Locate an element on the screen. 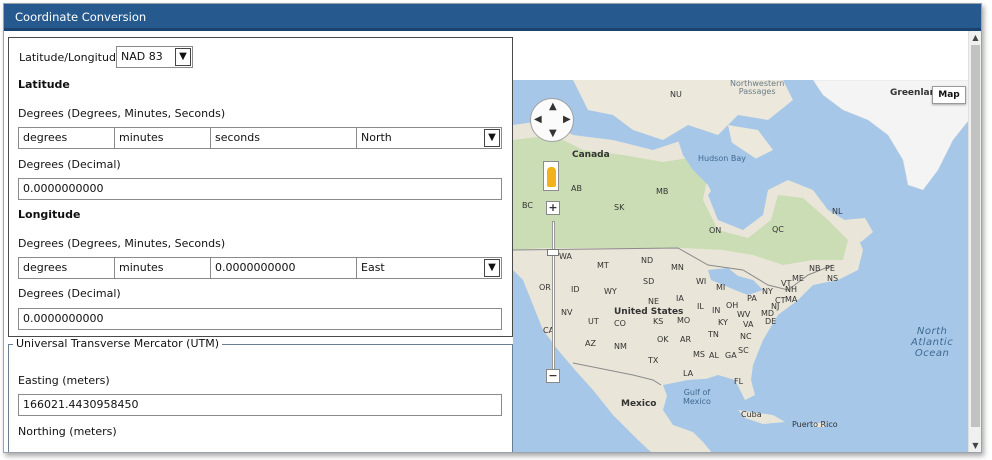 The width and height of the screenshot is (992, 460). longitude-seconds-input: 0.0000000000 is located at coordinates (283, 268).